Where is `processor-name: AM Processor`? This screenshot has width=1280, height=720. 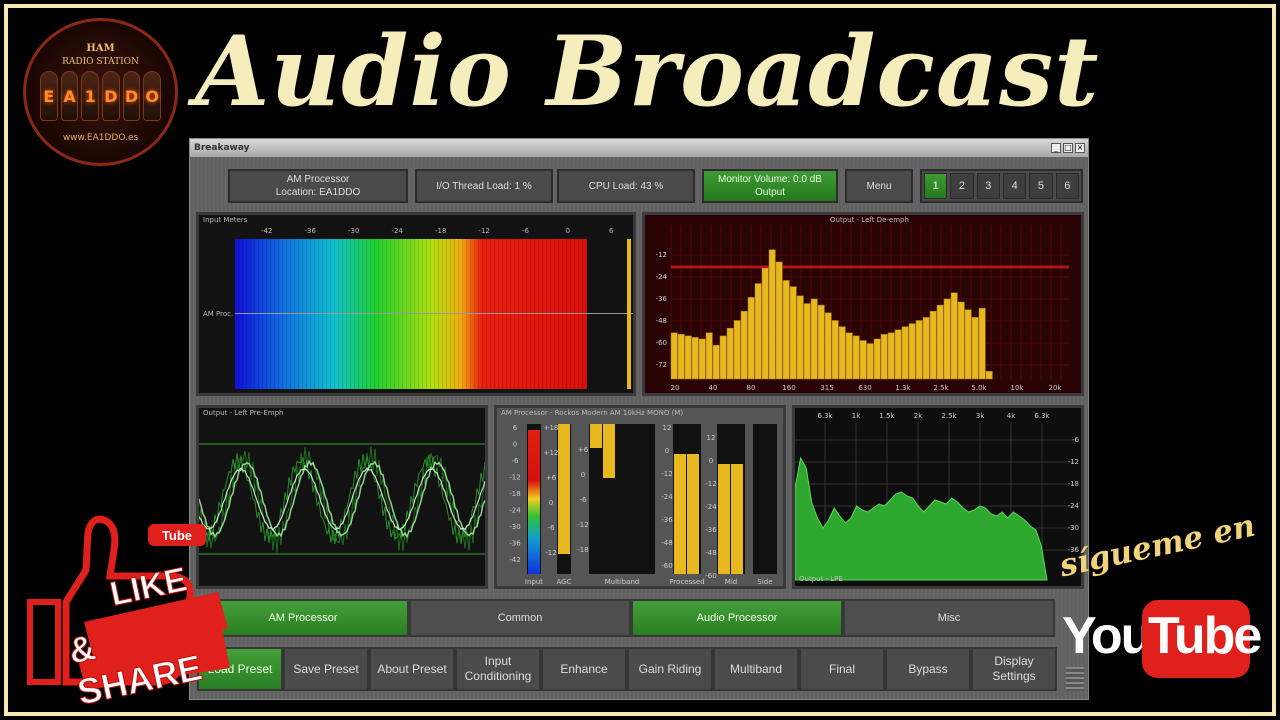
processor-name: AM Processor is located at coordinates (318, 179).